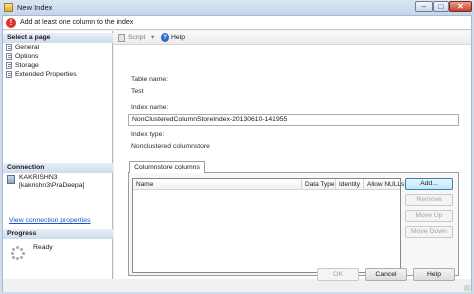 This screenshot has height=294, width=474. What do you see at coordinates (424, 6) in the screenshot?
I see `minimize-button: –` at bounding box center [424, 6].